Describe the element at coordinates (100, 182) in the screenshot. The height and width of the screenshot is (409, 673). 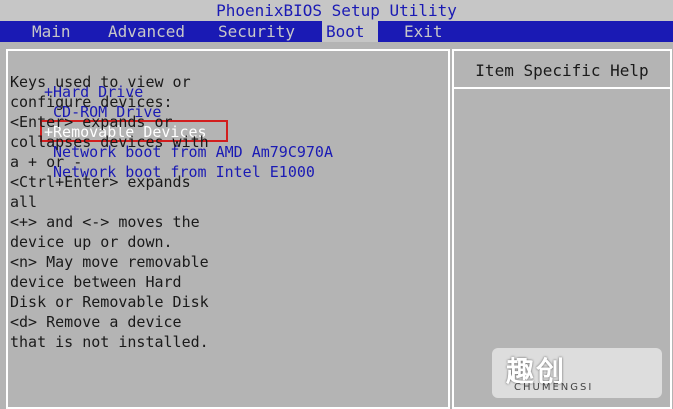
I see `help-line: <Ctrl+Enter> expands` at that location.